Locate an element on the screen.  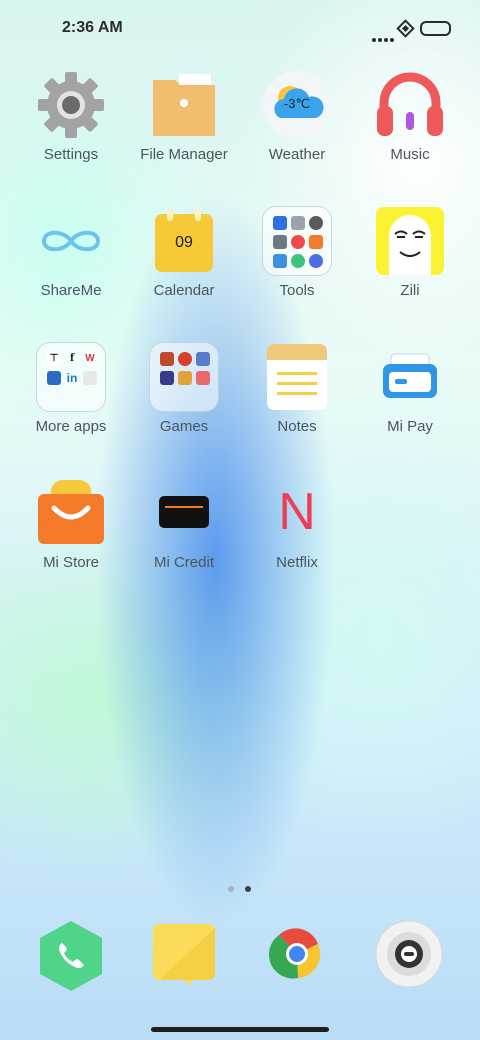
app-label: Games is located at coordinates (184, 426).